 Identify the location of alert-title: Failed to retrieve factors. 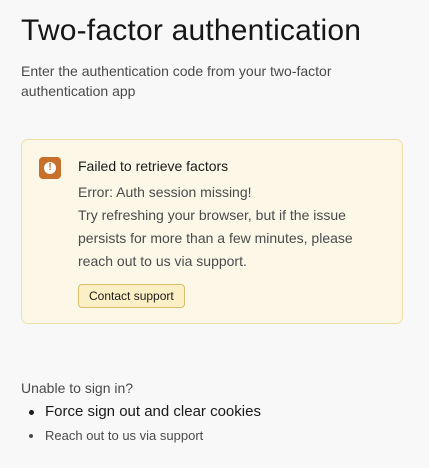
(153, 166).